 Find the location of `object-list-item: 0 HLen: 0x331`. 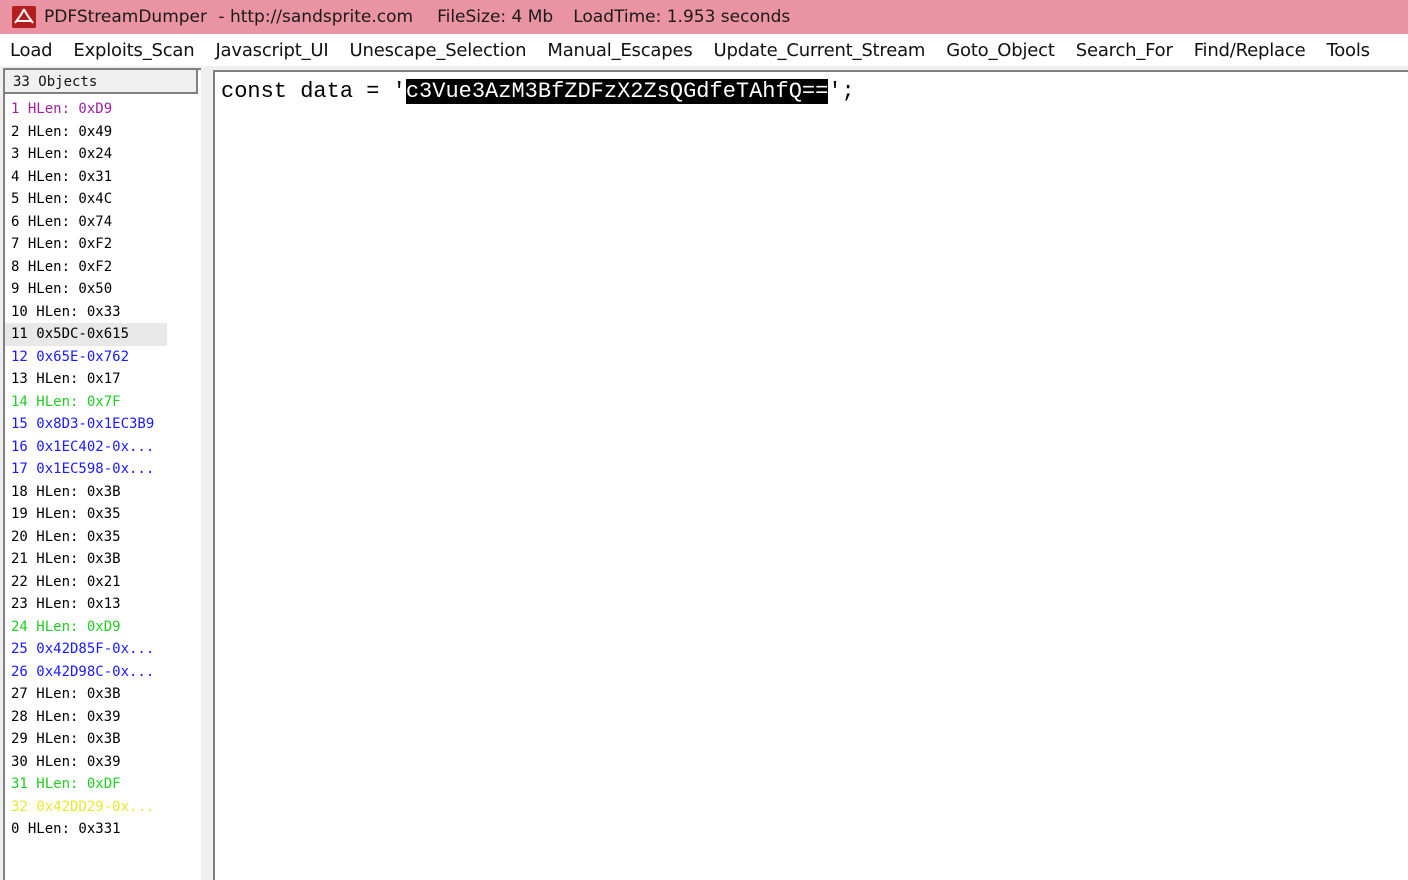

object-list-item: 0 HLen: 0x331 is located at coordinates (101, 829).